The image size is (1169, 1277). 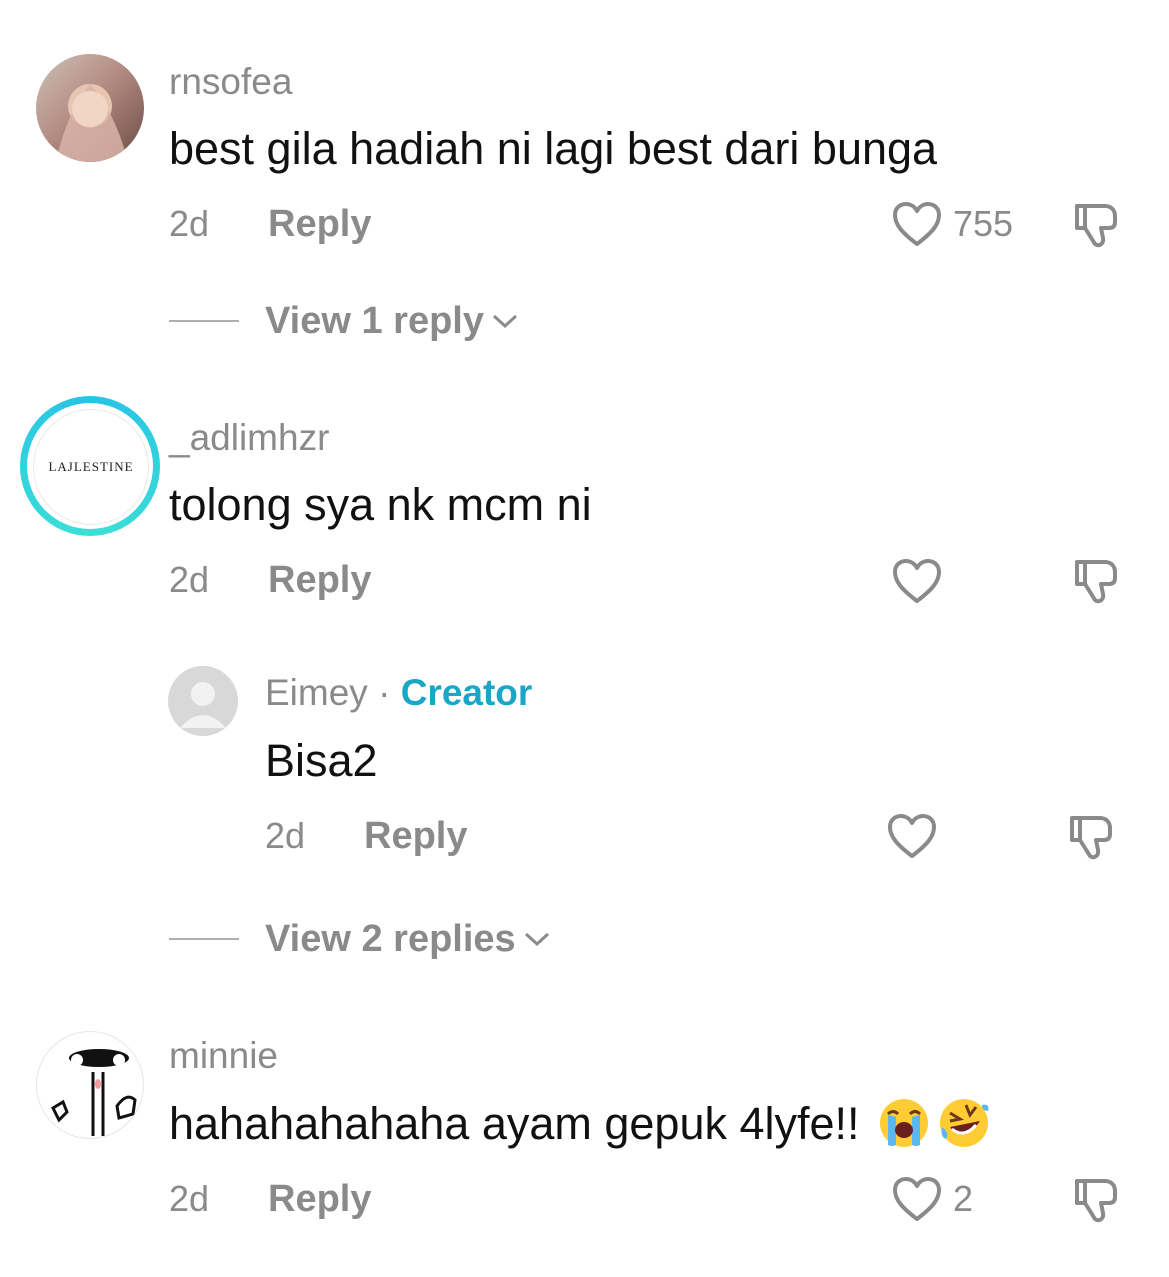 What do you see at coordinates (514, 1123) in the screenshot?
I see `comment-text: hahahahahaha ayam gepuk 4lyfe!!` at bounding box center [514, 1123].